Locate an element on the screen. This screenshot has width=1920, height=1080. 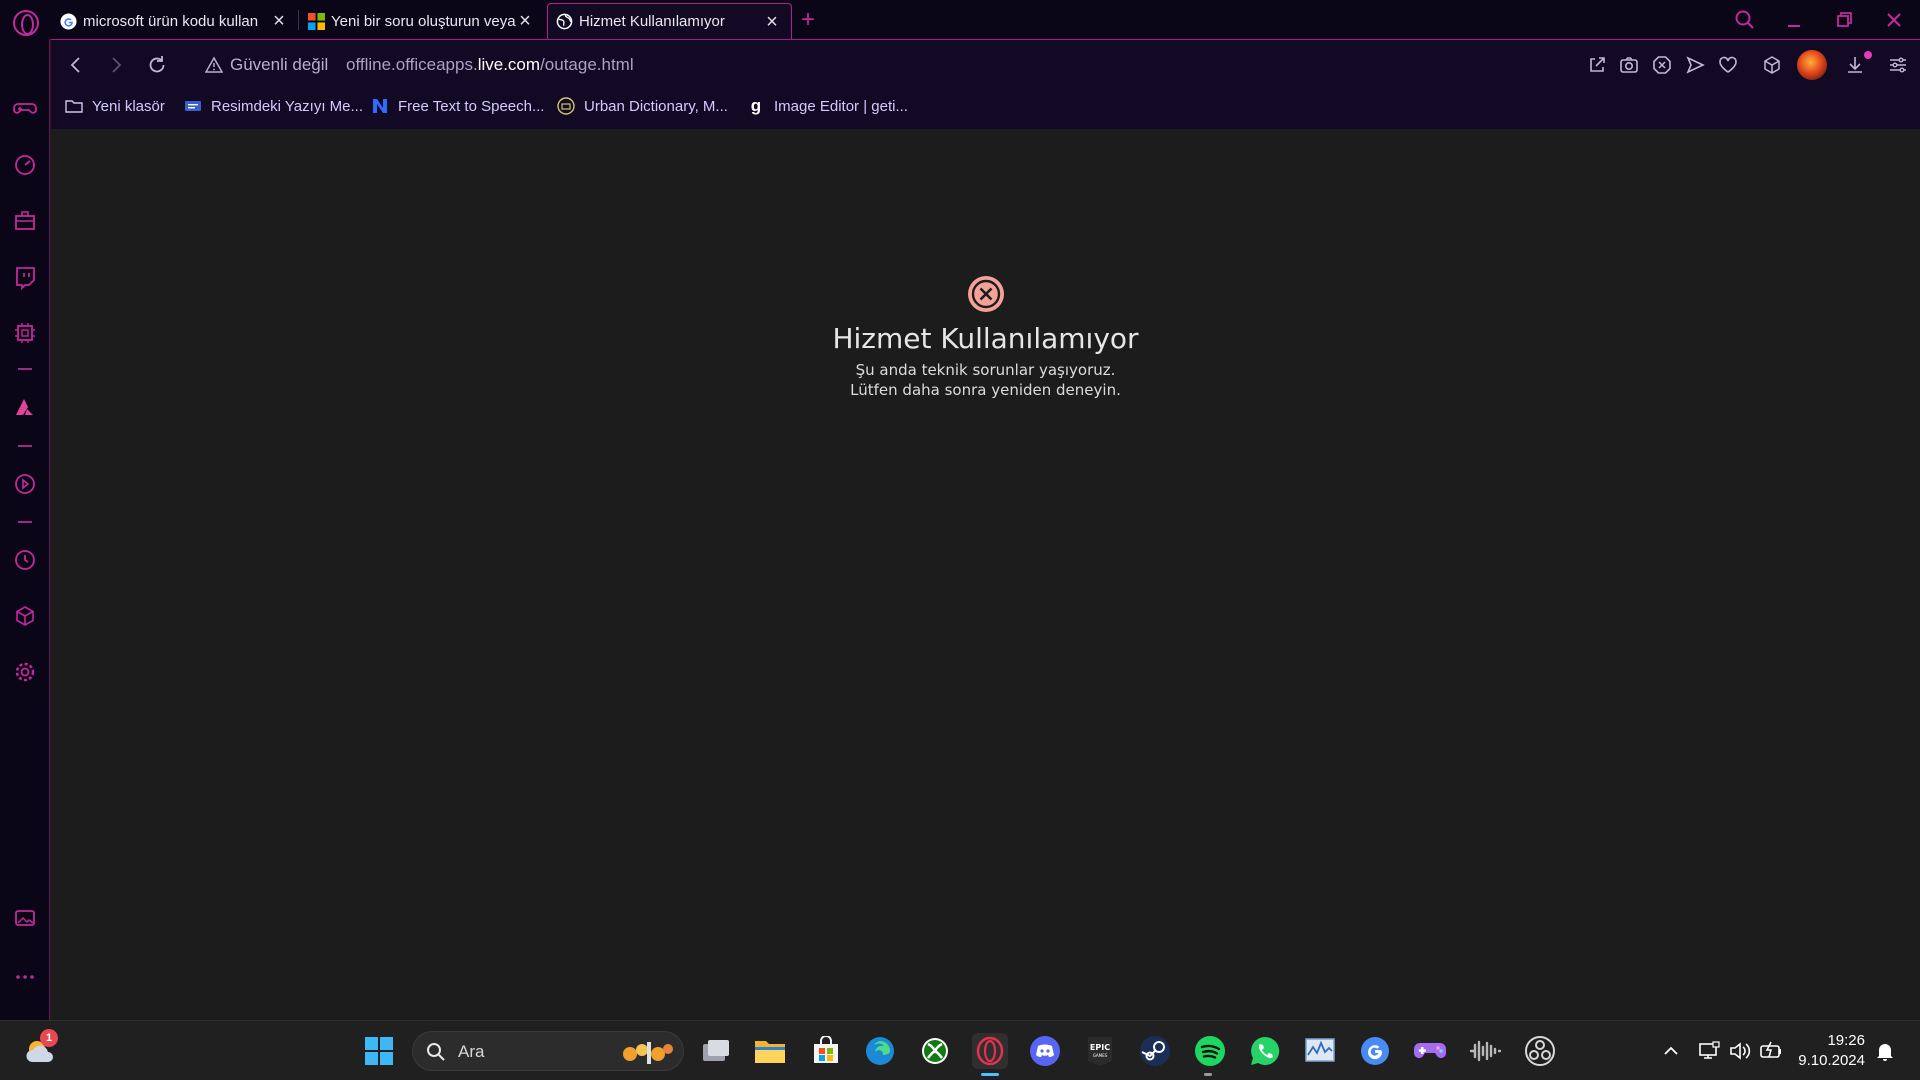
taskbar-search: Ara is located at coordinates (548, 1051).